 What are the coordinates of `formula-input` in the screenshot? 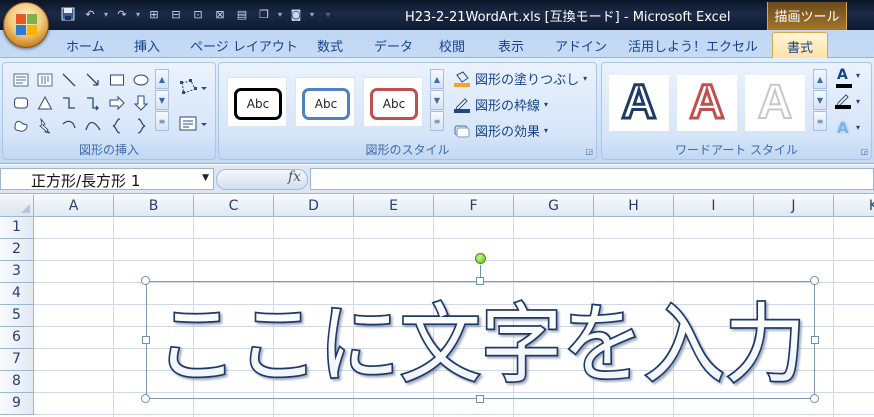 It's located at (592, 179).